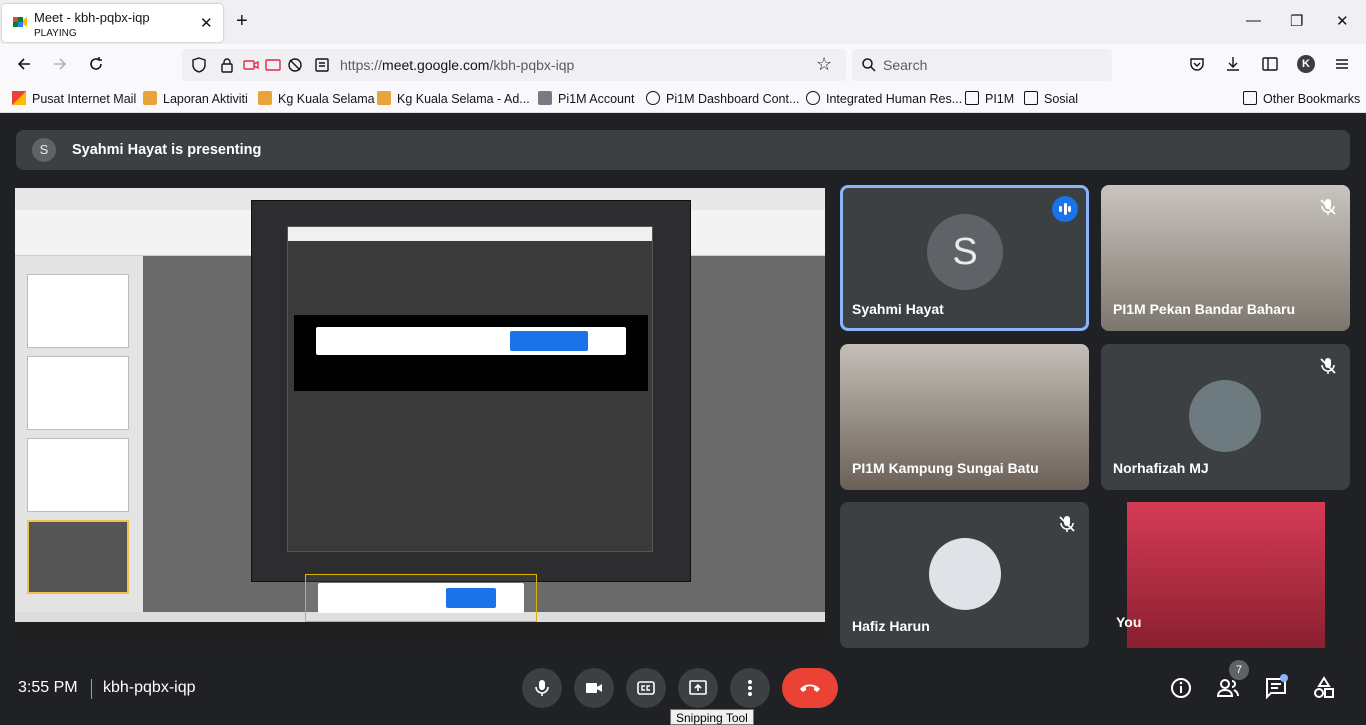 Image resolution: width=1366 pixels, height=725 pixels. I want to click on meeting-details-icon, so click(1181, 688).